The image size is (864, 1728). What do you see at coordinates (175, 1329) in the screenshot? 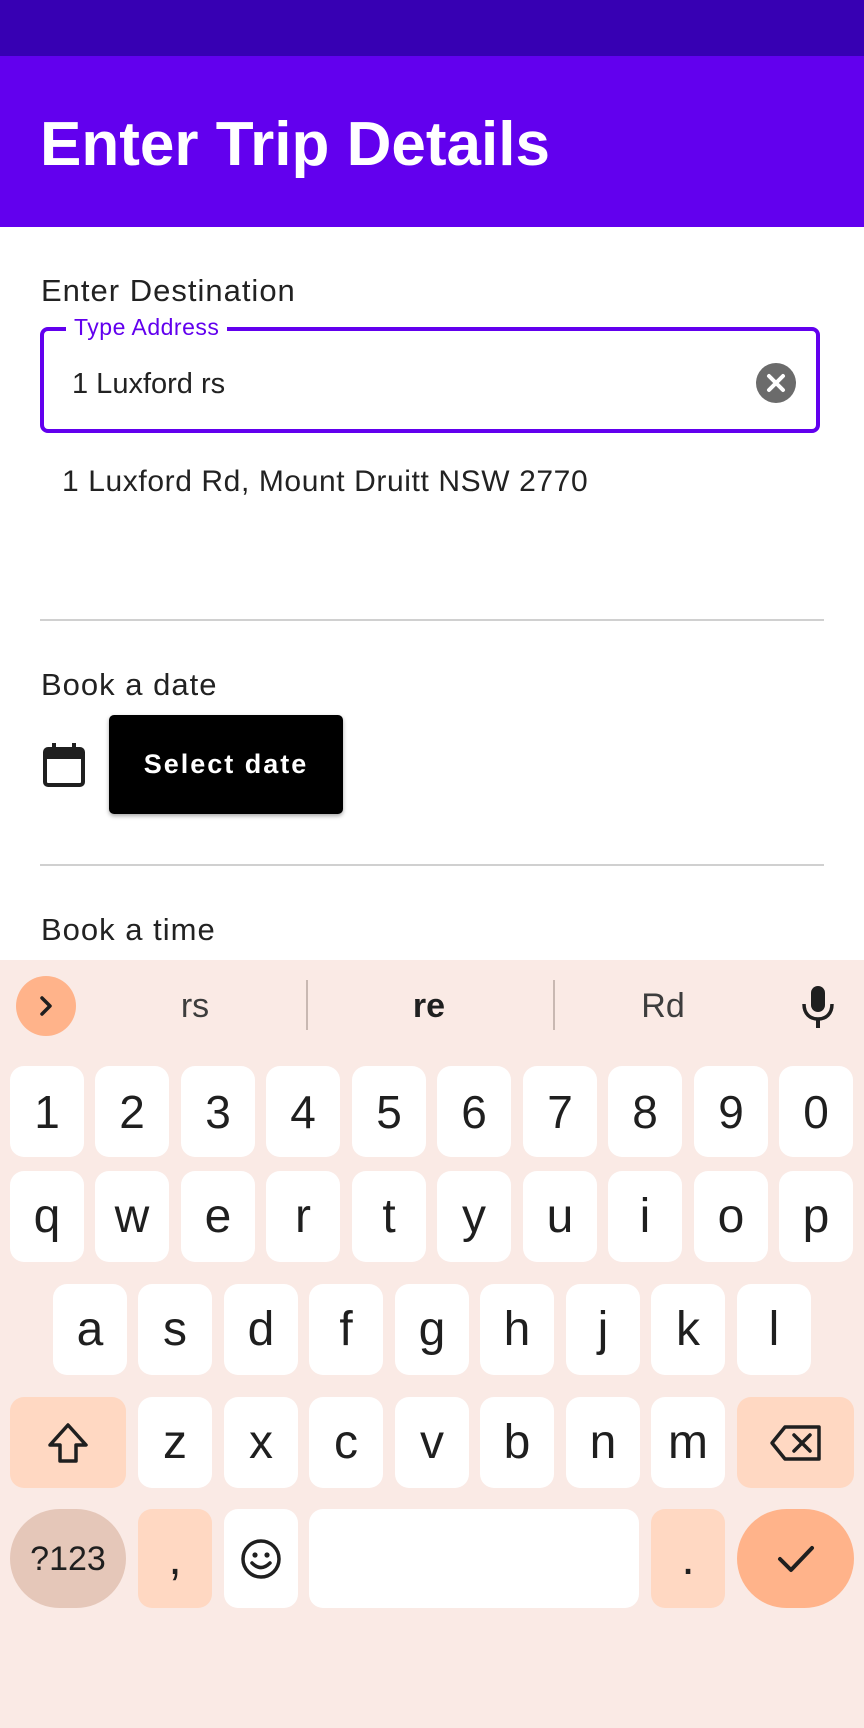
I see `key-s: s` at bounding box center [175, 1329].